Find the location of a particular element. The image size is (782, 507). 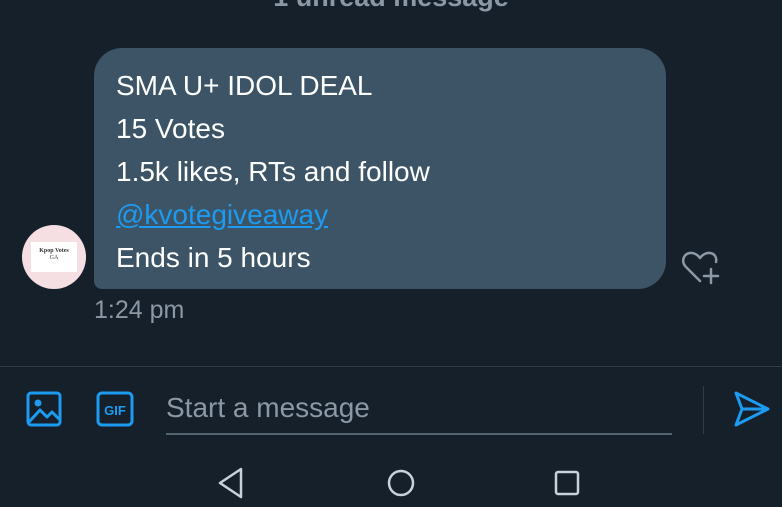

input-separator is located at coordinates (703, 410).